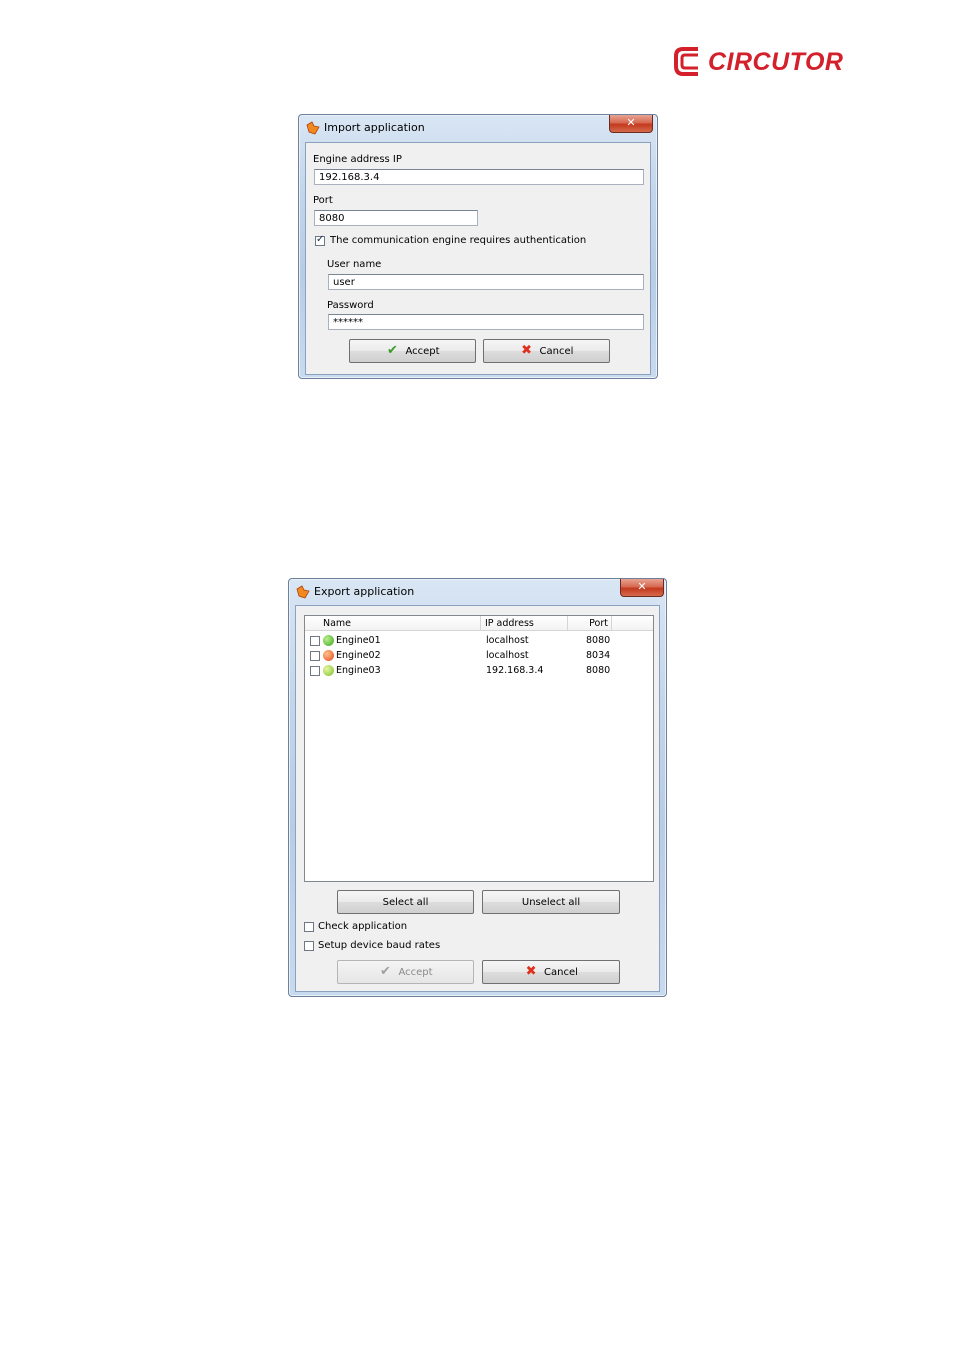  What do you see at coordinates (393, 623) in the screenshot?
I see `column-name: Name` at bounding box center [393, 623].